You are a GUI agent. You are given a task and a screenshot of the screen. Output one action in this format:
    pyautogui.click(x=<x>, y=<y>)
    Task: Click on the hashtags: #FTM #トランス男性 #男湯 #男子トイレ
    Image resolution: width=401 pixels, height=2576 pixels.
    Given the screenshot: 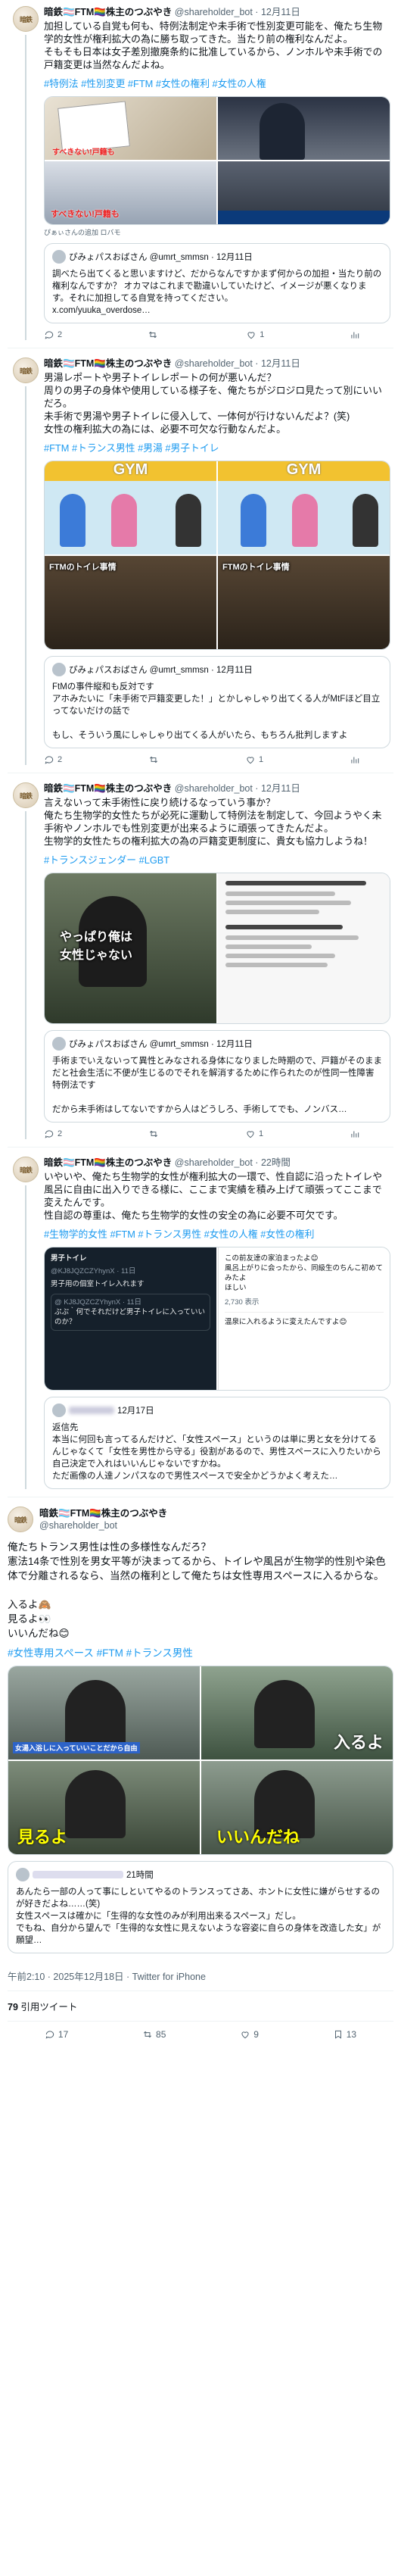 What is the action you would take?
    pyautogui.click(x=217, y=448)
    